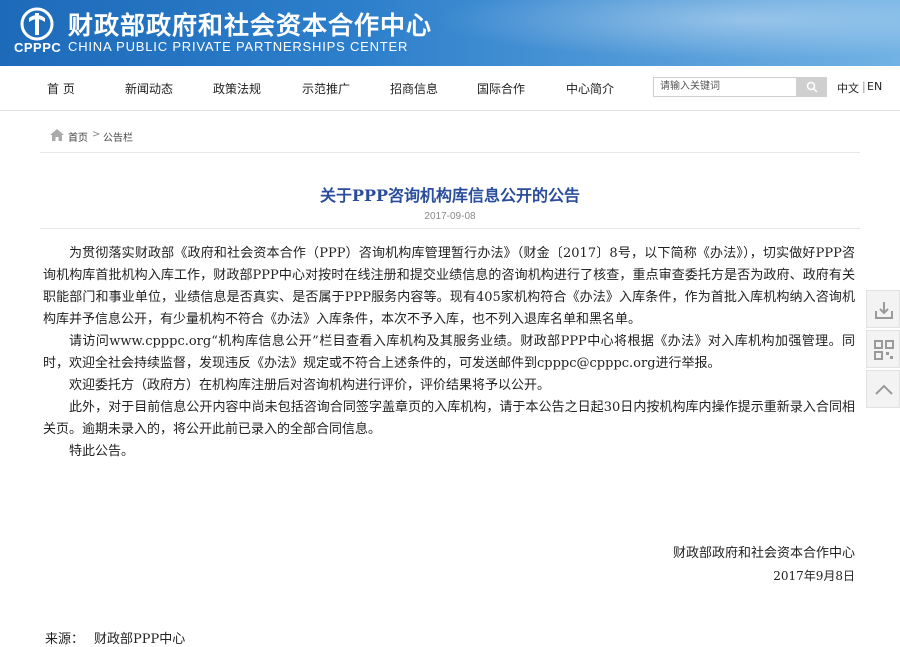  I want to click on nav-item-policy: 政策法规, so click(237, 88).